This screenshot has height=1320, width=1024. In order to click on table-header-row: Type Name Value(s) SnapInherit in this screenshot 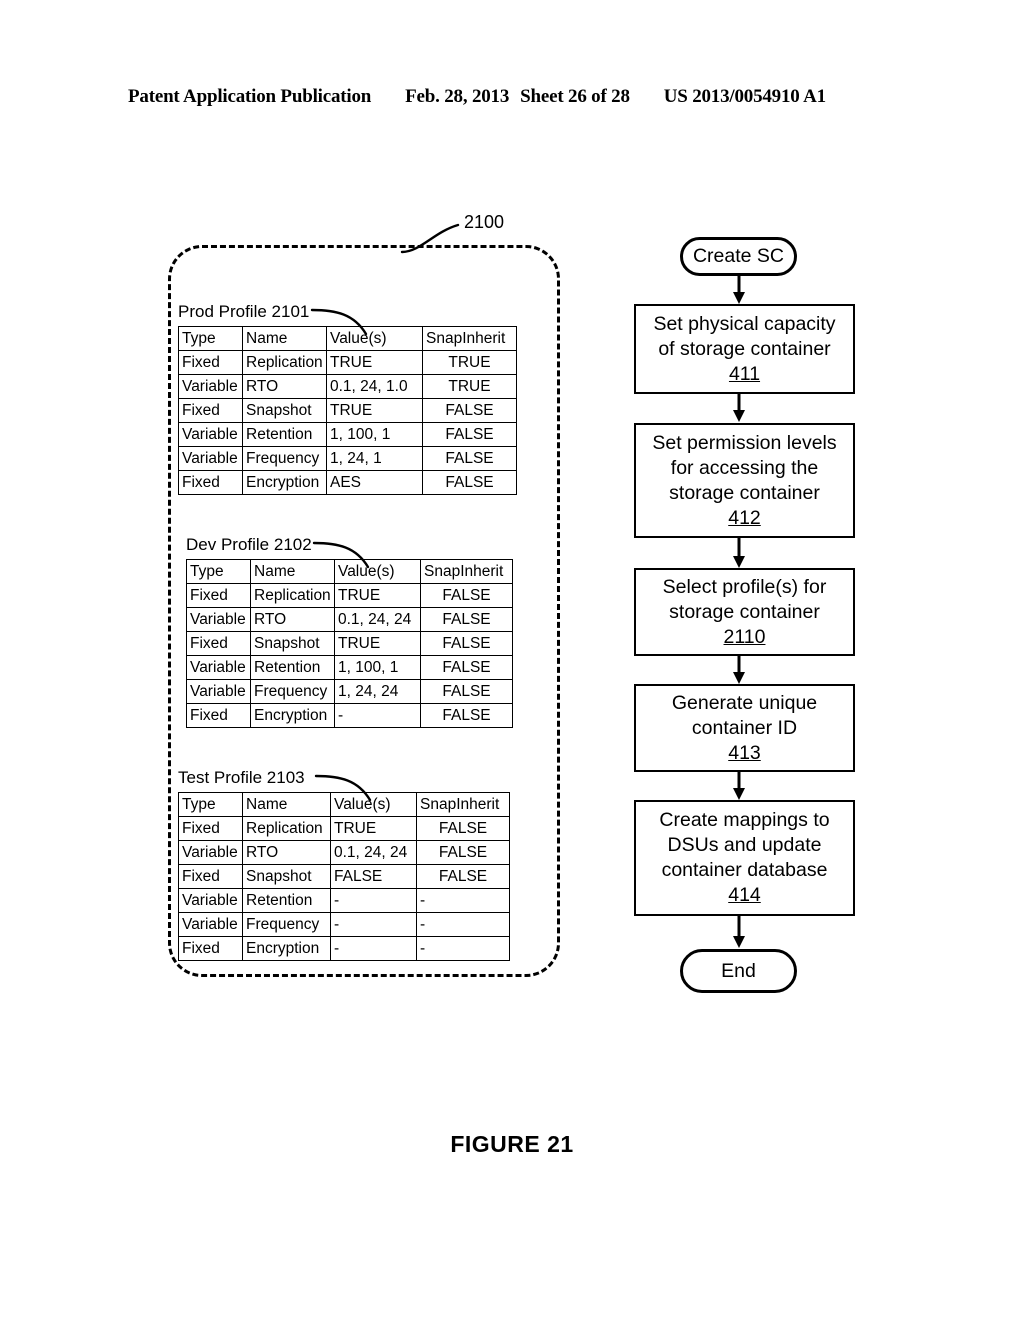, I will do `click(344, 804)`.